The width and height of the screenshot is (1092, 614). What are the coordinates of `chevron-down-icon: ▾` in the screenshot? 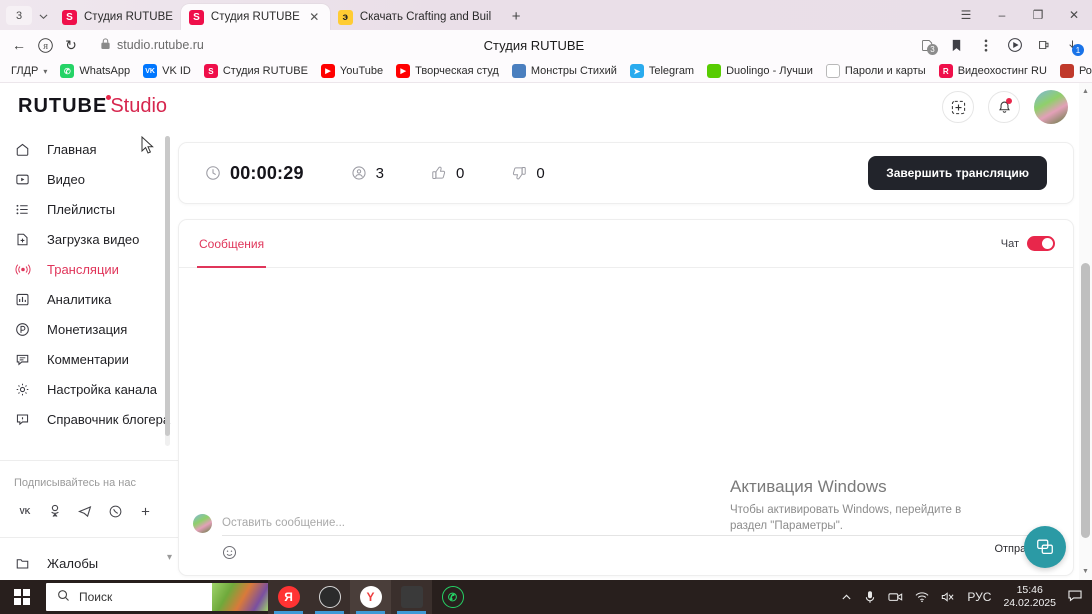 It's located at (169, 557).